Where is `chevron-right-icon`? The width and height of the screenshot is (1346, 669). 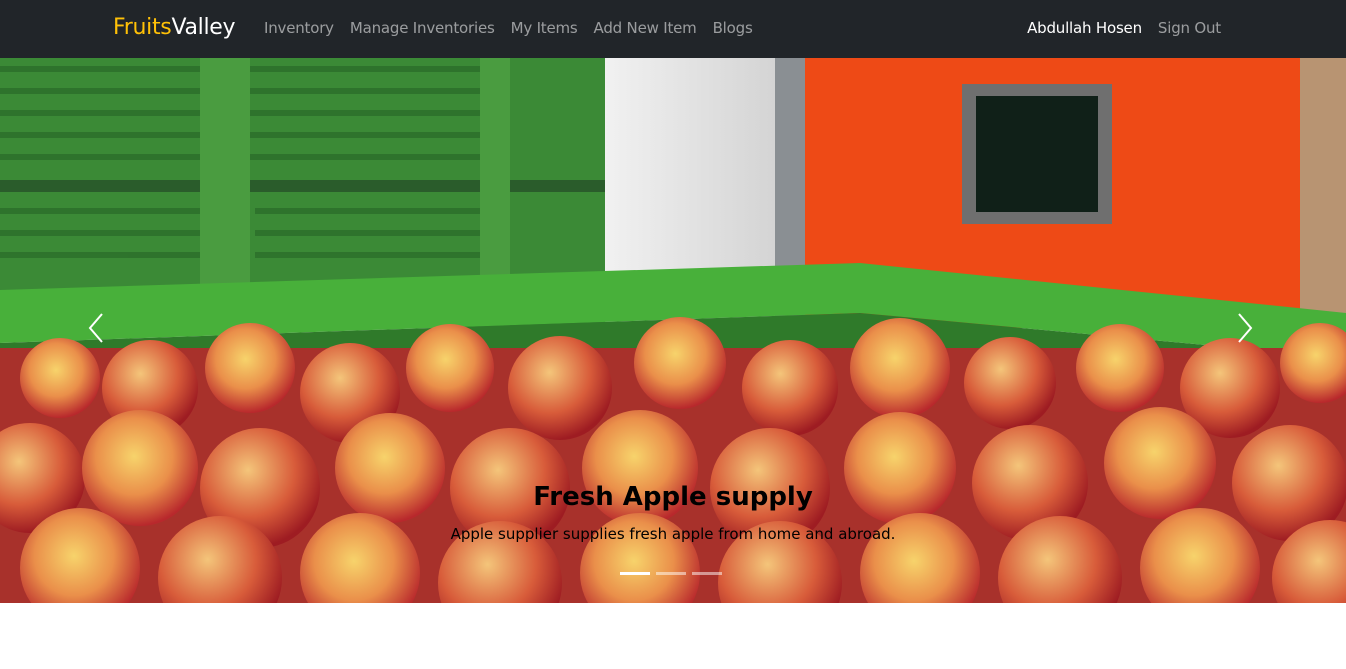
chevron-right-icon is located at coordinates (1245, 328).